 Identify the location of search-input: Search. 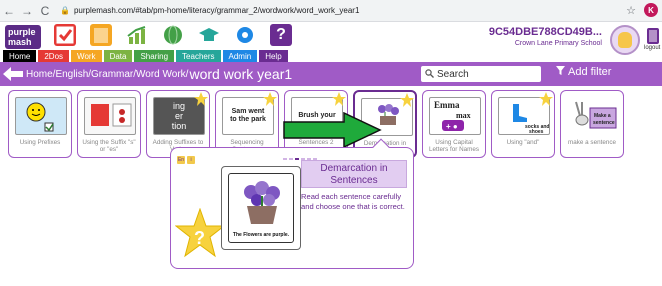
(481, 74).